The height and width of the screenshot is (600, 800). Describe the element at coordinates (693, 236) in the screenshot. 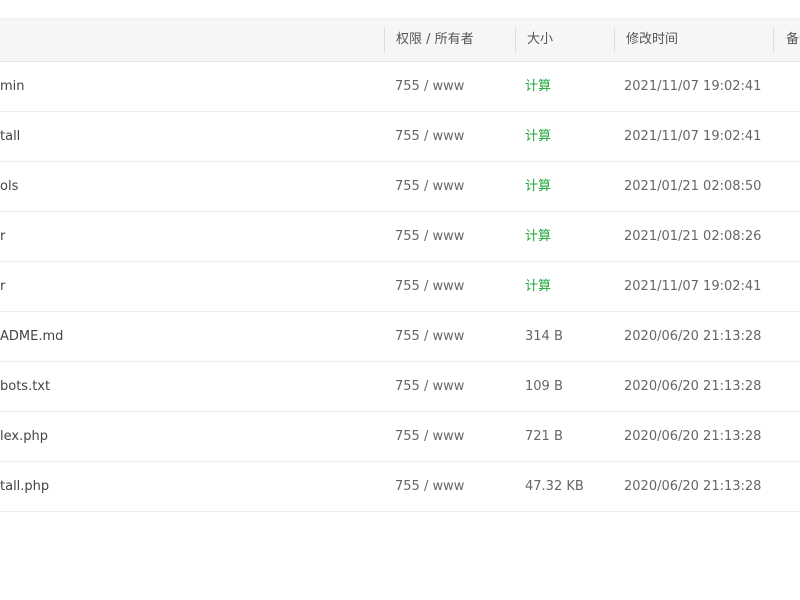

I see `file-modified-time: 2021/01/21 02:08:26` at that location.